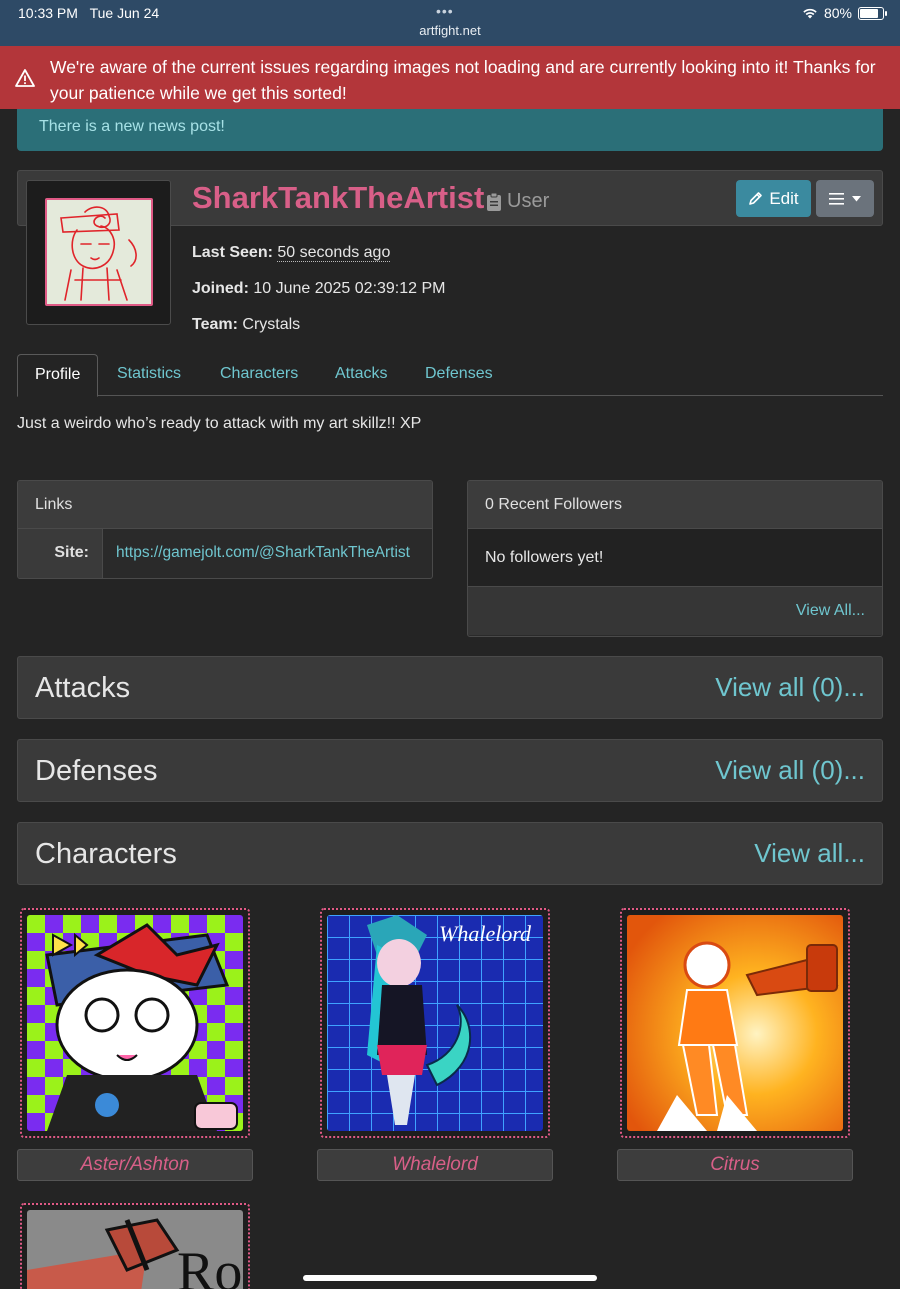 The image size is (900, 1289). What do you see at coordinates (485, 933) in the screenshot?
I see `svg-text: Whalelord` at bounding box center [485, 933].